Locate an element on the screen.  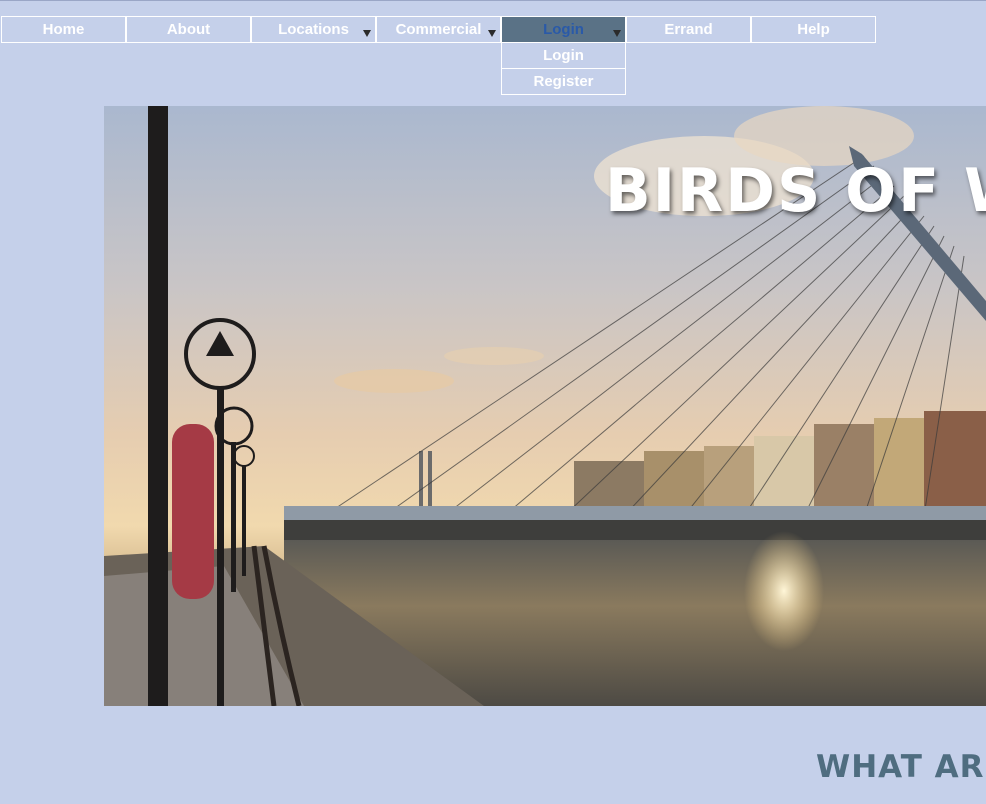
dropdown-item-register: Register is located at coordinates (563, 82).